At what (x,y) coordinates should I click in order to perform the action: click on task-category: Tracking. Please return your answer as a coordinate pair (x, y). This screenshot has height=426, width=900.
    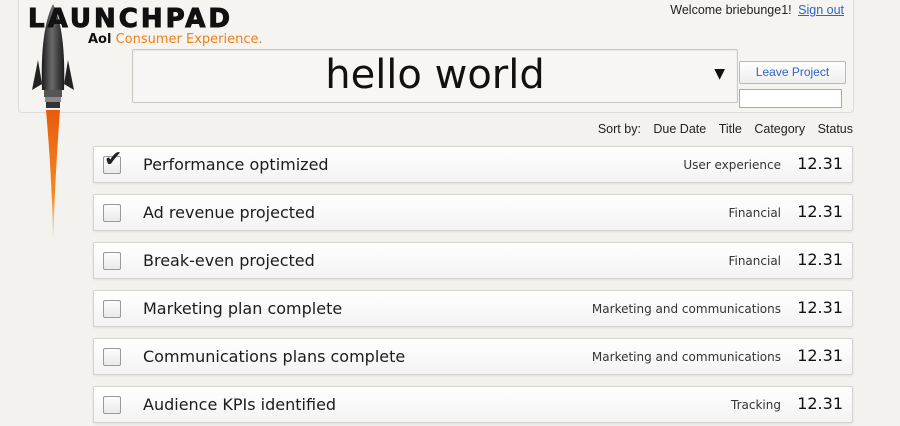
    Looking at the image, I should click on (756, 405).